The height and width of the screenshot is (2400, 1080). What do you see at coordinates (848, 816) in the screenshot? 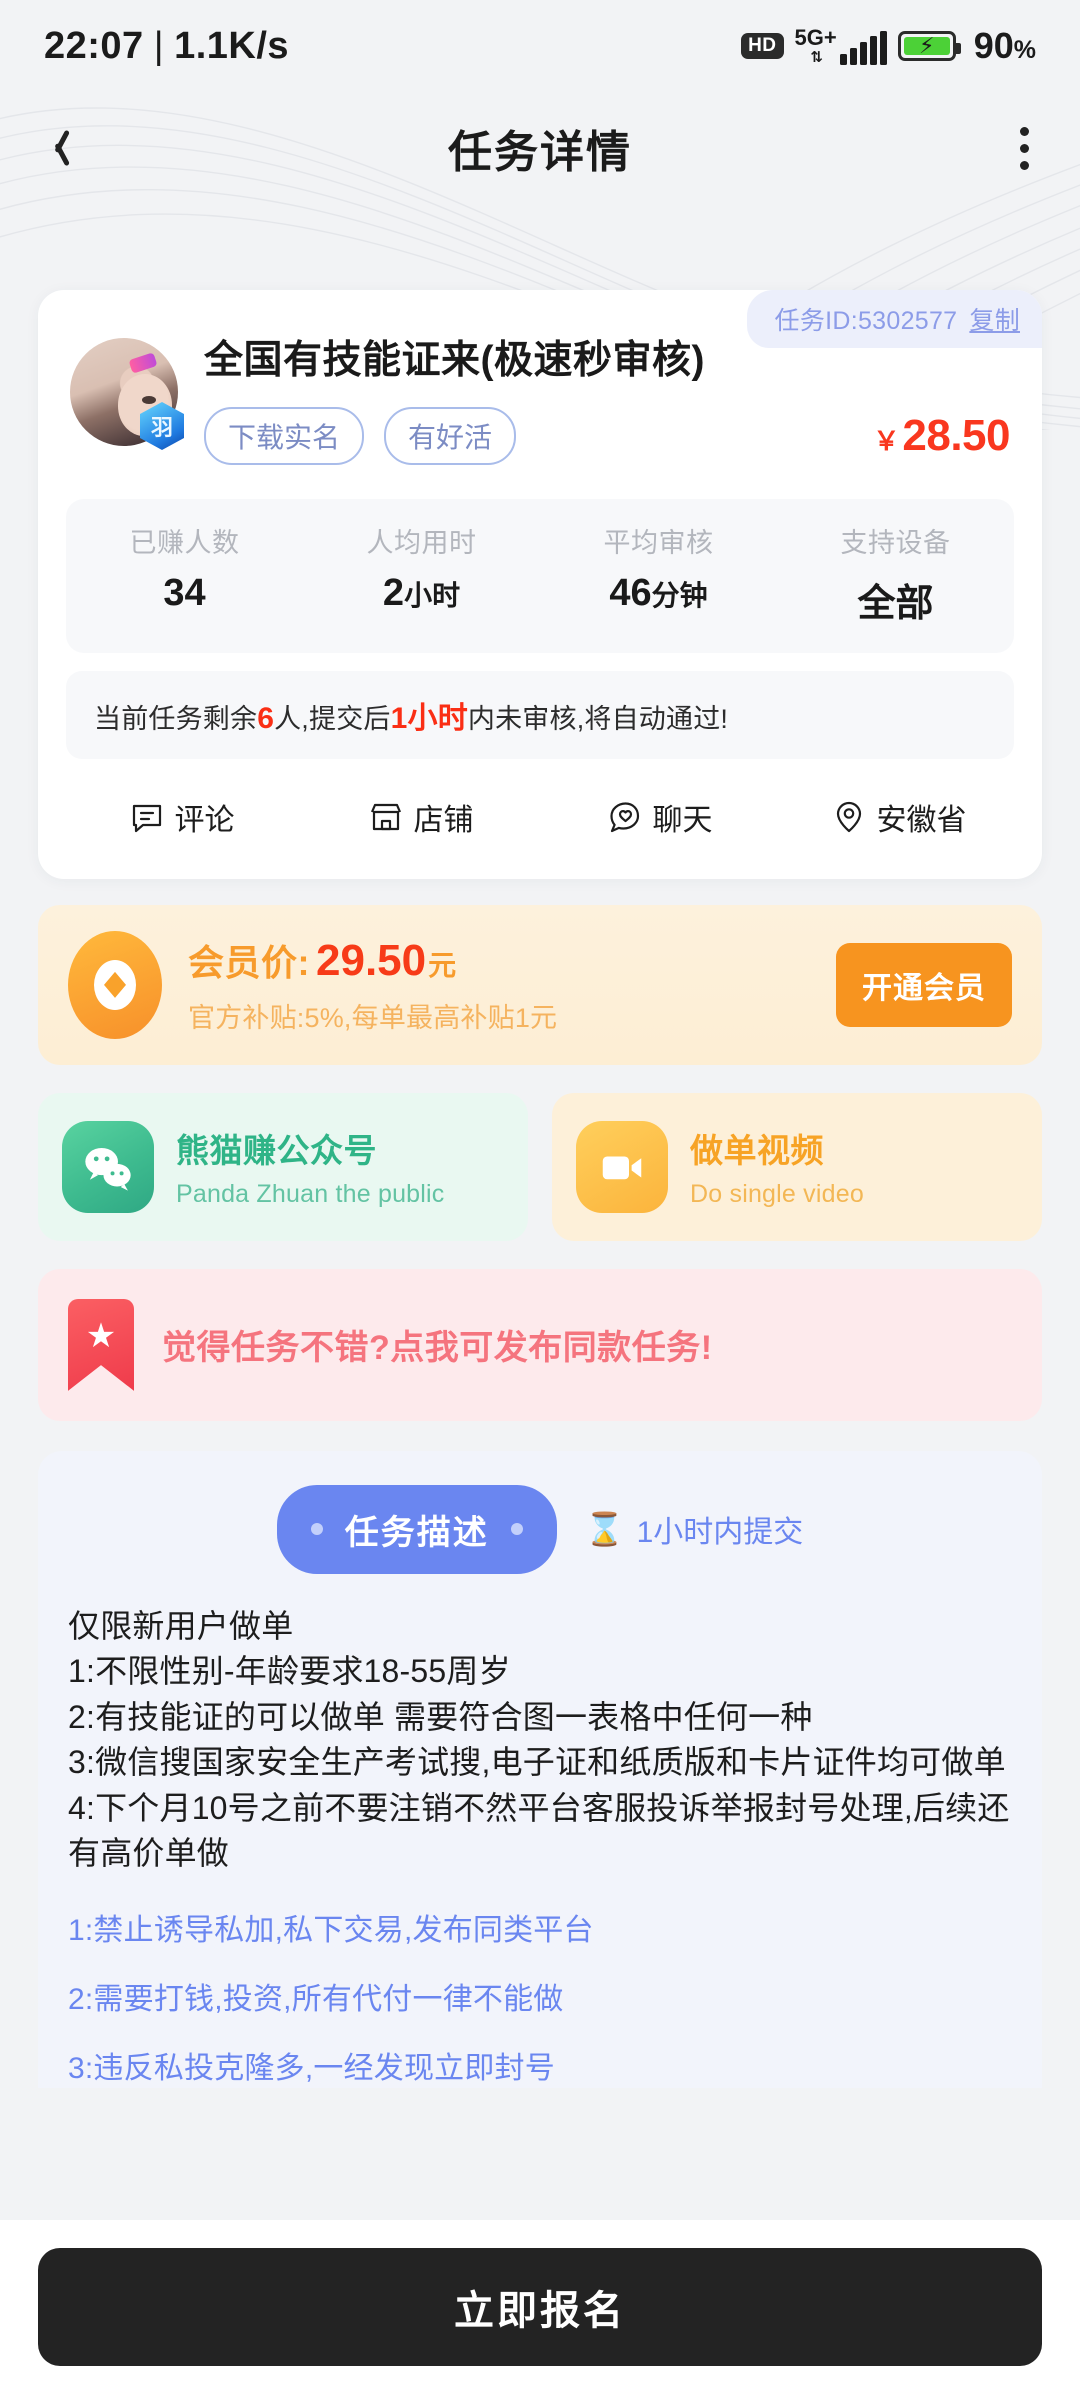
I see `location-pin-icon` at bounding box center [848, 816].